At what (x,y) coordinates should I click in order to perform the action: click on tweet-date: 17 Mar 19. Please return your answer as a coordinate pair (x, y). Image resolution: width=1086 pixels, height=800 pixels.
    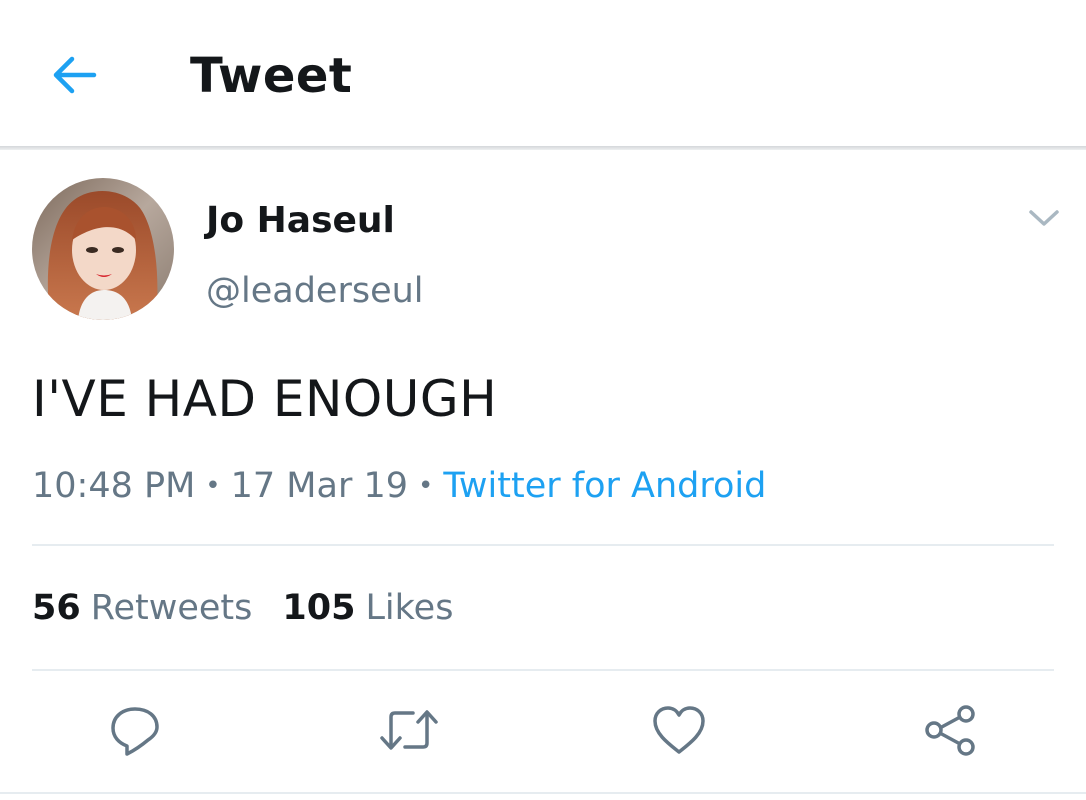
    Looking at the image, I should click on (319, 486).